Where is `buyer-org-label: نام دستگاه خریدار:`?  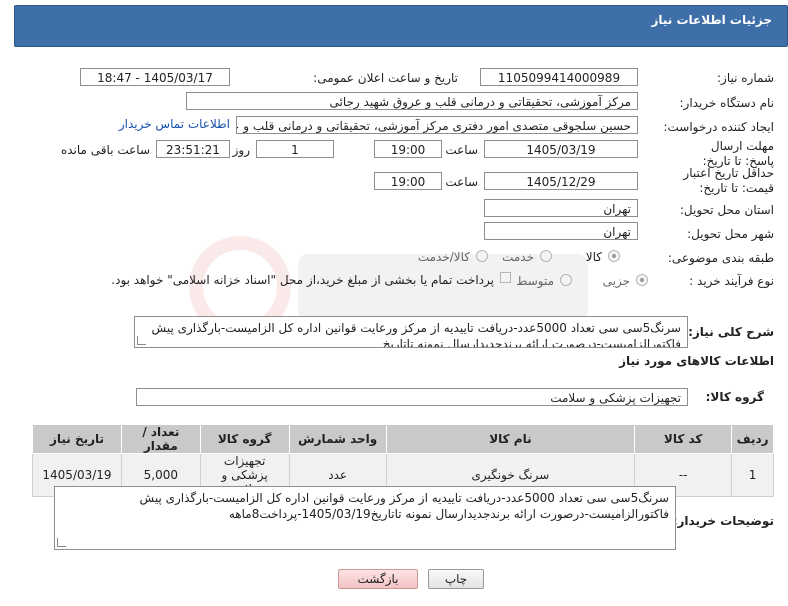 buyer-org-label: نام دستگاه خریدار: is located at coordinates (727, 103).